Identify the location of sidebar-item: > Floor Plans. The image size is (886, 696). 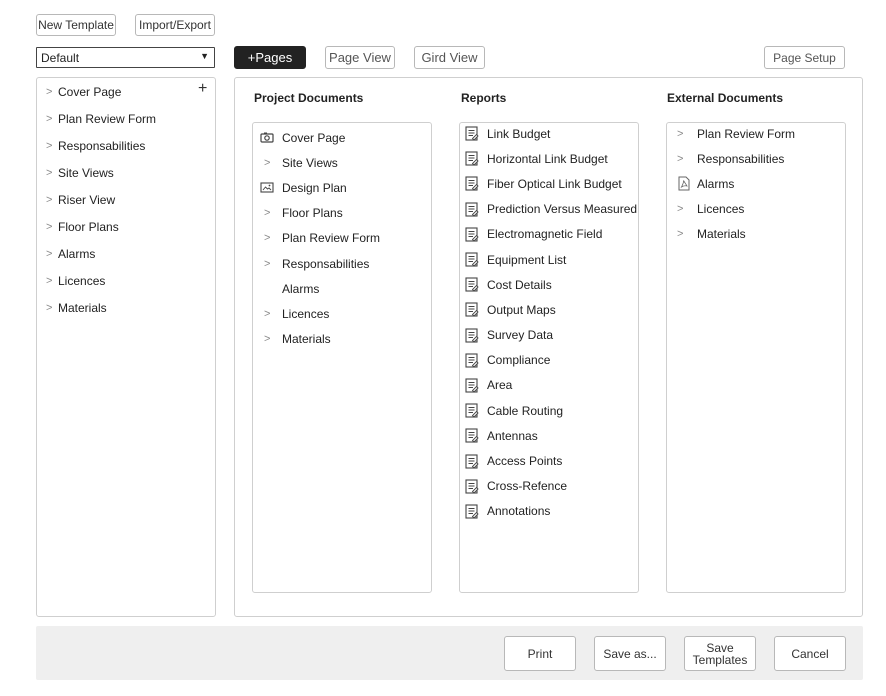
(126, 226).